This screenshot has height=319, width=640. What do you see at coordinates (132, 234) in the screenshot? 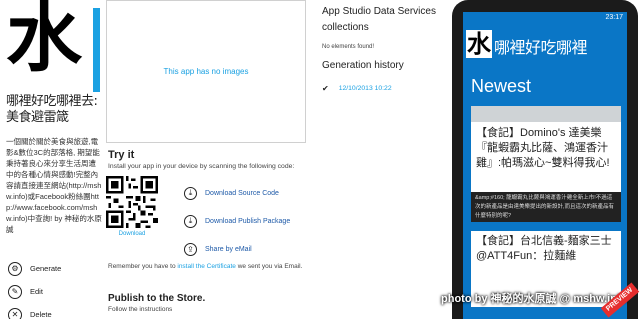
I see `qr-download-link: Download` at bounding box center [132, 234].